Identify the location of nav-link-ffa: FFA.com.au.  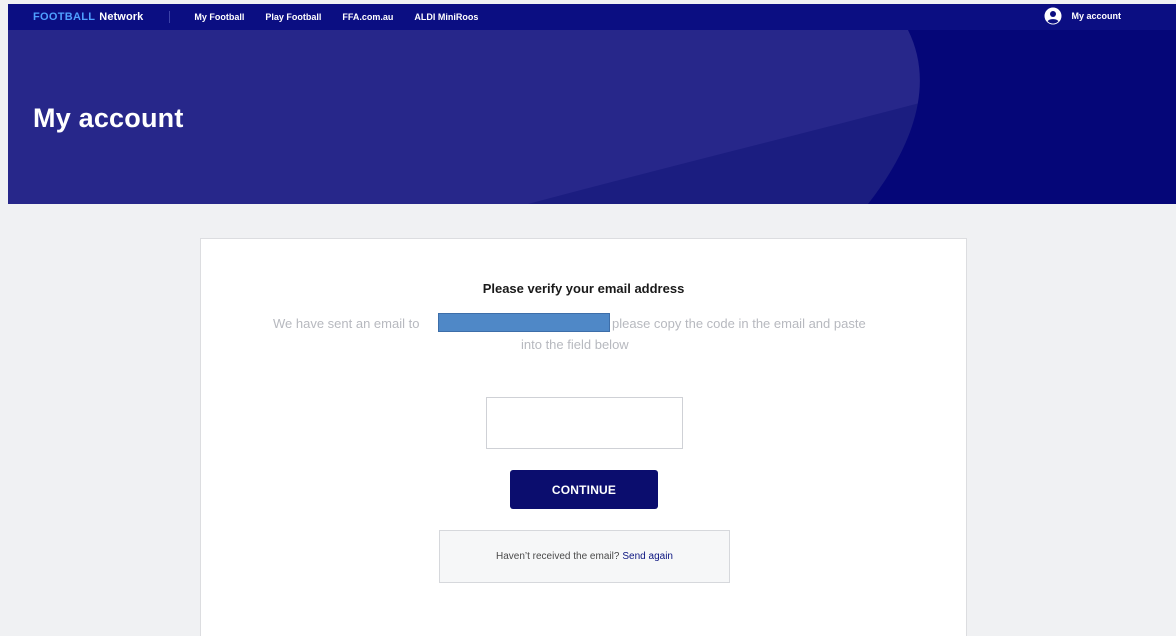
(367, 17).